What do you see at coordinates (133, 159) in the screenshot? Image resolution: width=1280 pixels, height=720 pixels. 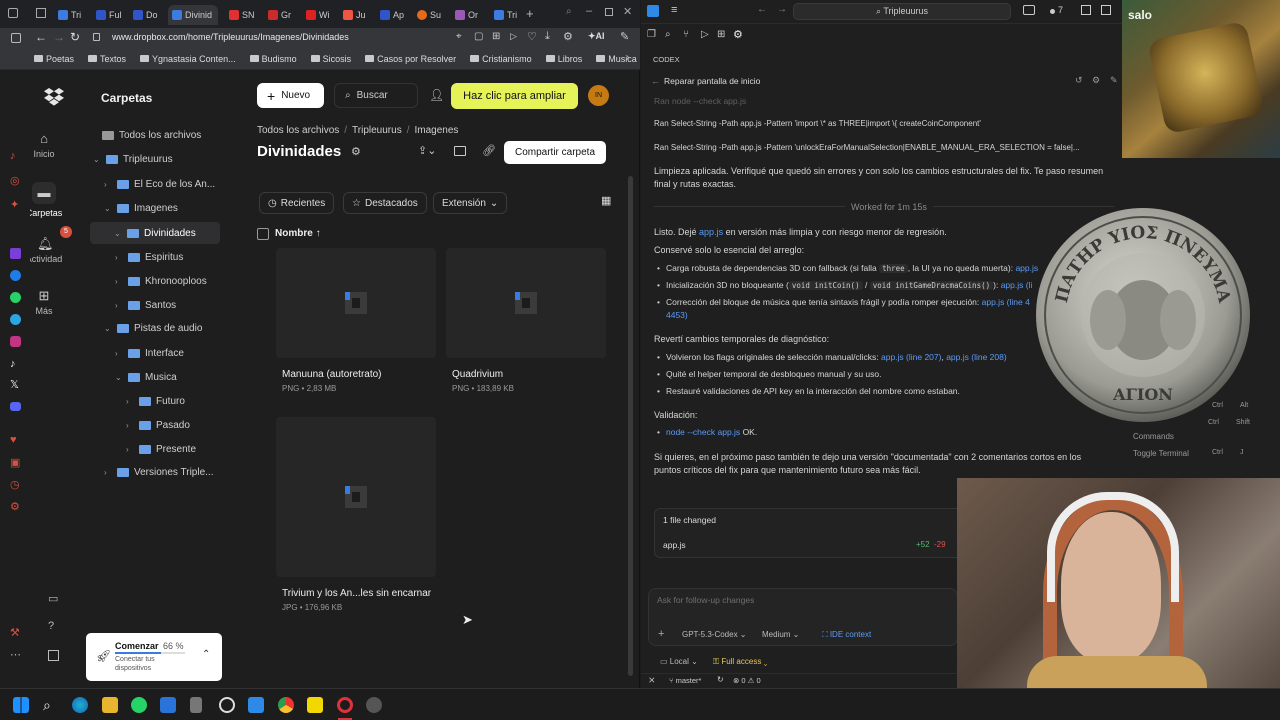 I see `tree-item-tripleuurus: ⌄ Tripleuurus` at bounding box center [133, 159].